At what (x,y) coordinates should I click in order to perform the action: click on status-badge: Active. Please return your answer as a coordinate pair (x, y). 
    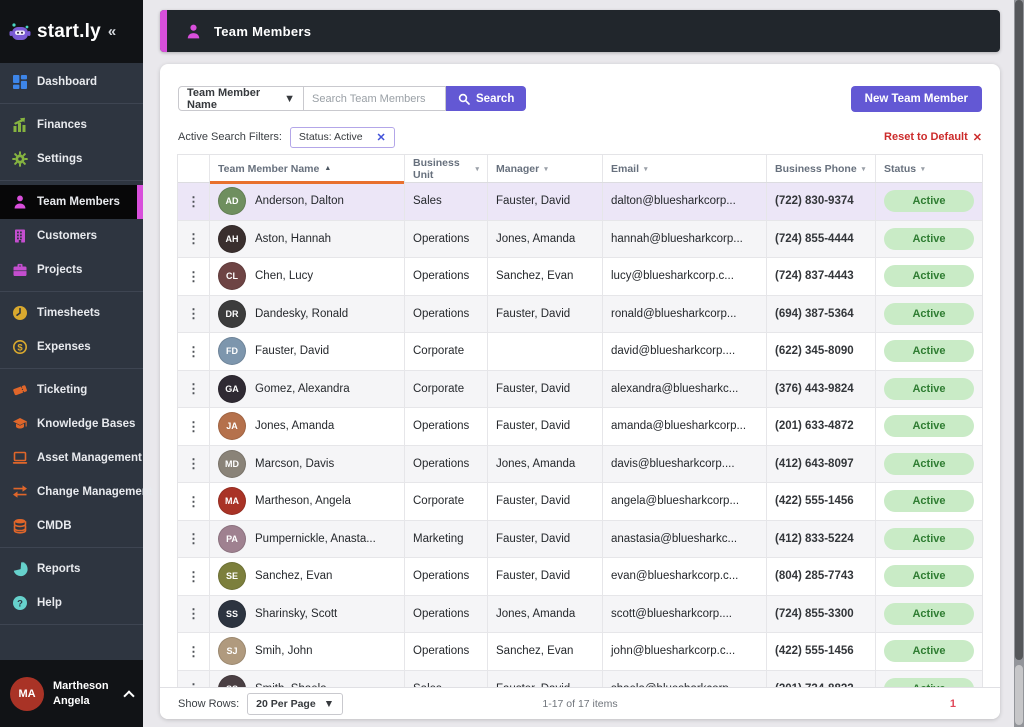
    Looking at the image, I should click on (929, 238).